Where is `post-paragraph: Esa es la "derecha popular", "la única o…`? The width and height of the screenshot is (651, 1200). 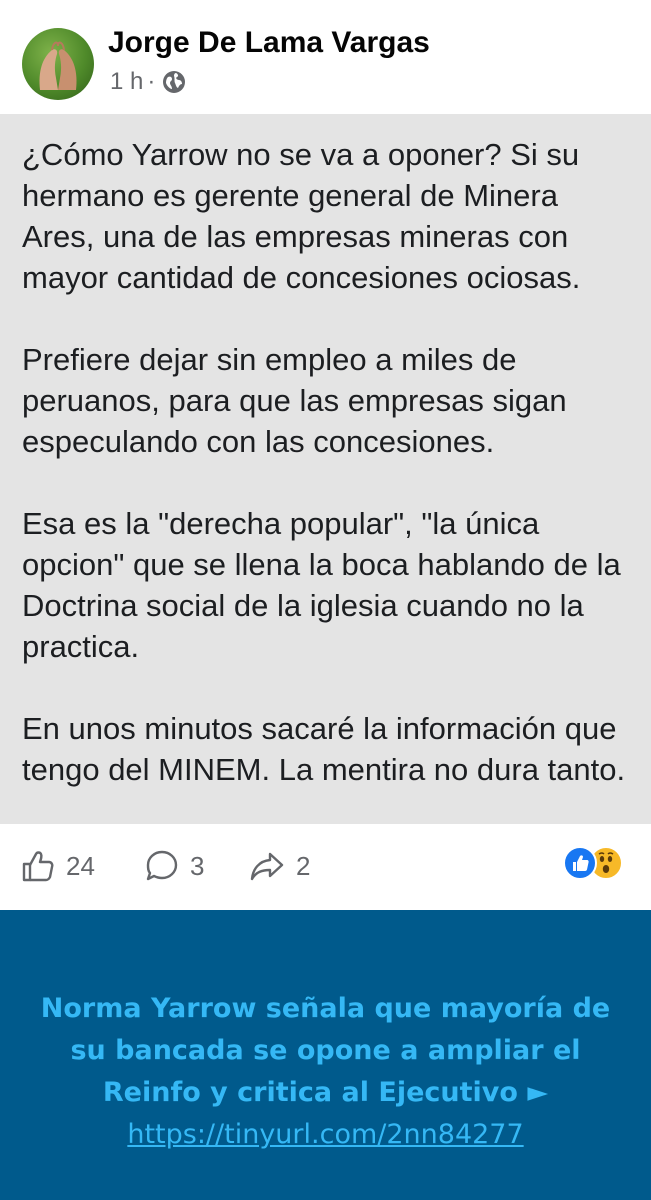 post-paragraph: Esa es la "derecha popular", "la única o… is located at coordinates (321, 585).